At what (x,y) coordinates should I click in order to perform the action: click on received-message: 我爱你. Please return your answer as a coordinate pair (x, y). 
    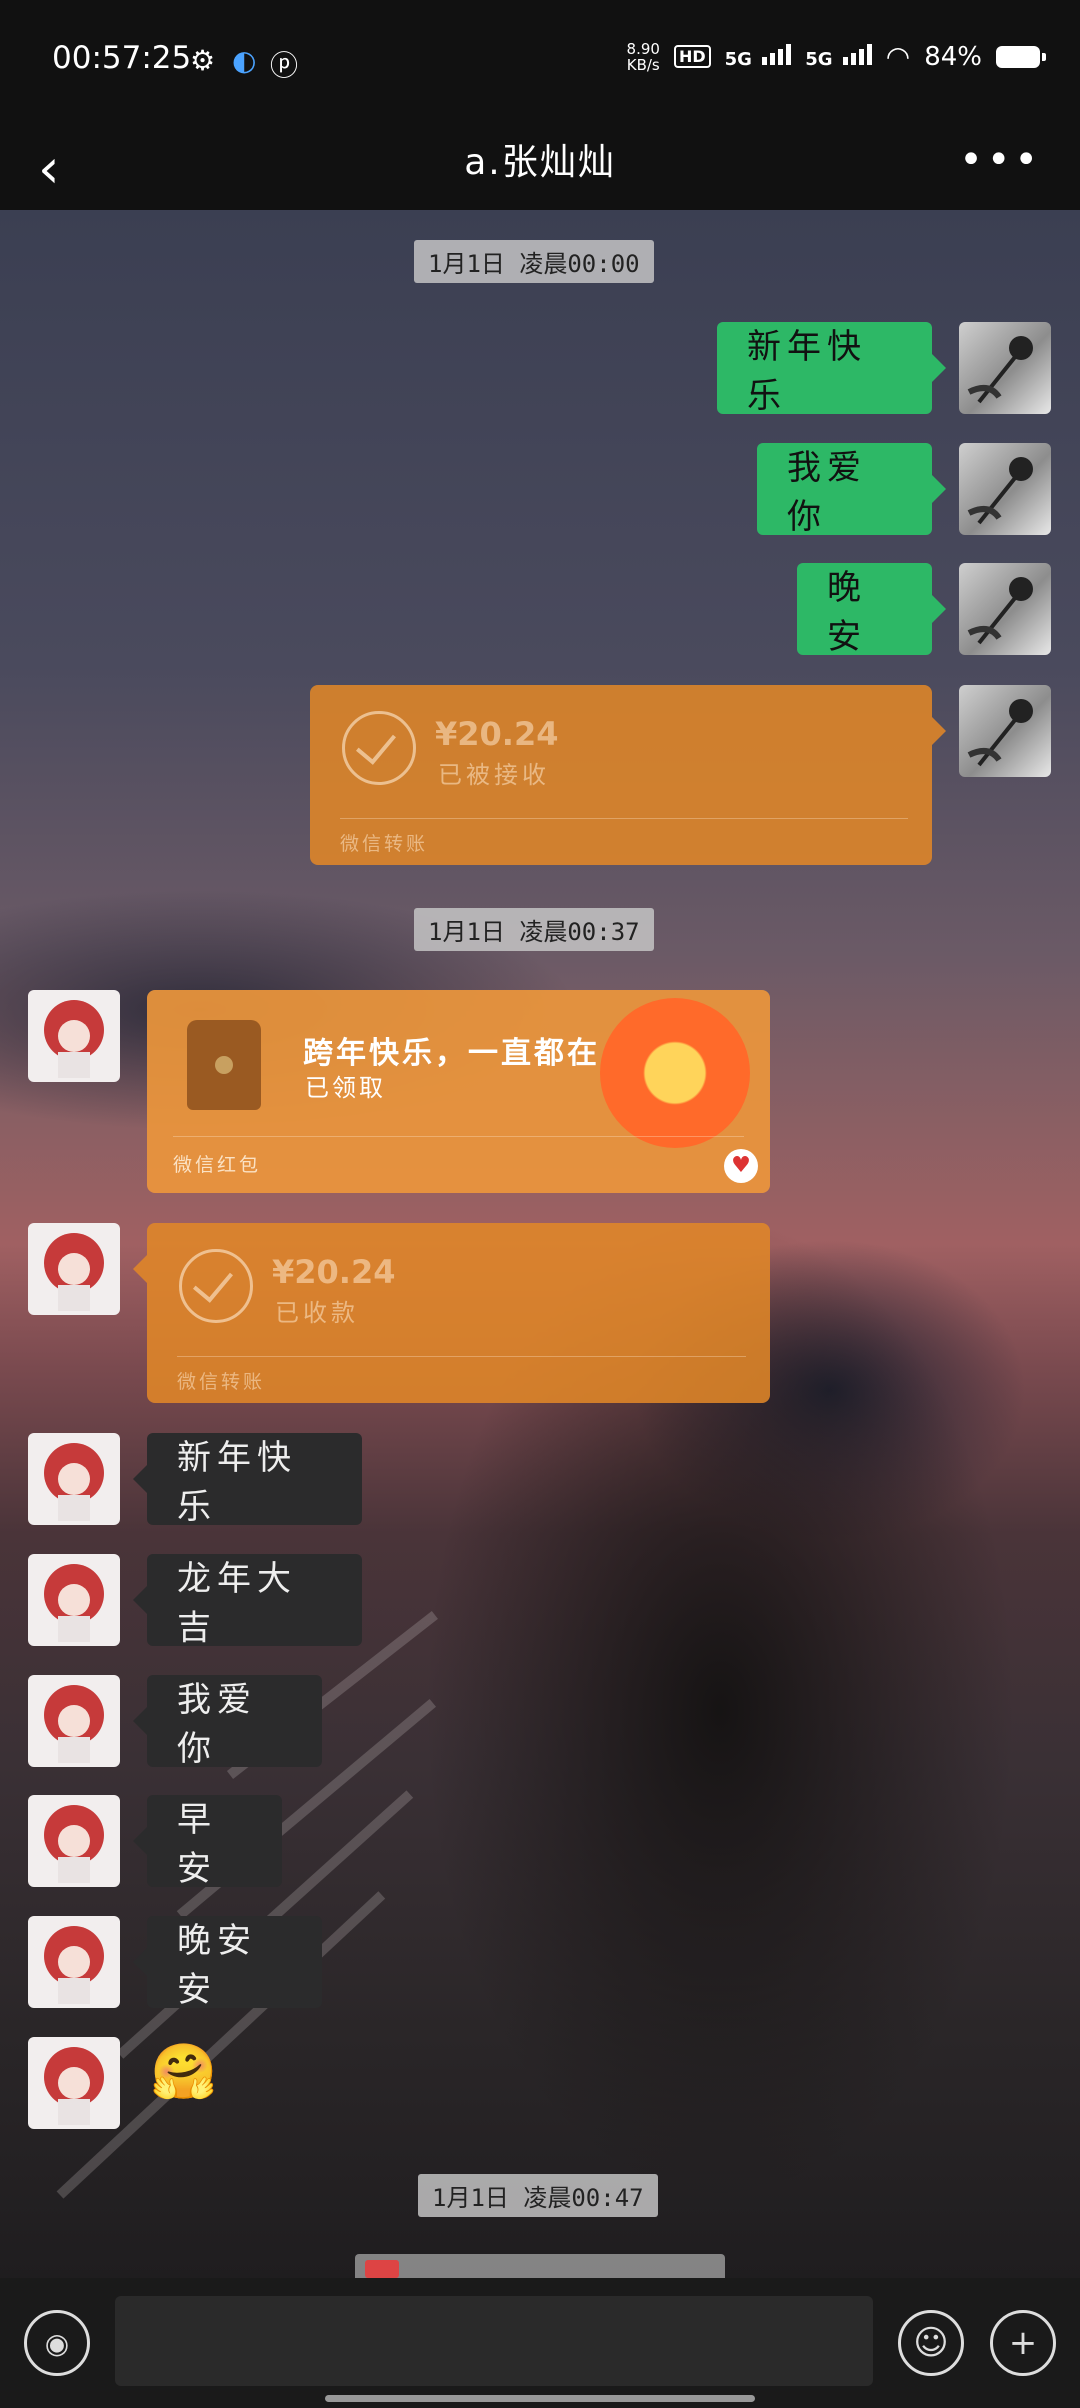
    Looking at the image, I should click on (227, 1722).